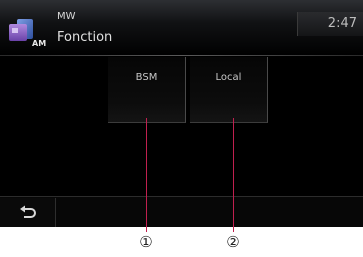  I want to click on header-divider, so click(181, 55).